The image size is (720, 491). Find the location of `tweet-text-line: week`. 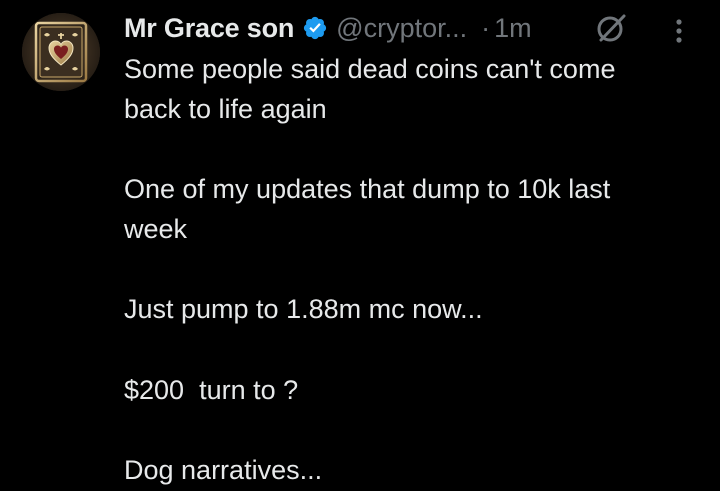

tweet-text-line: week is located at coordinates (156, 228).